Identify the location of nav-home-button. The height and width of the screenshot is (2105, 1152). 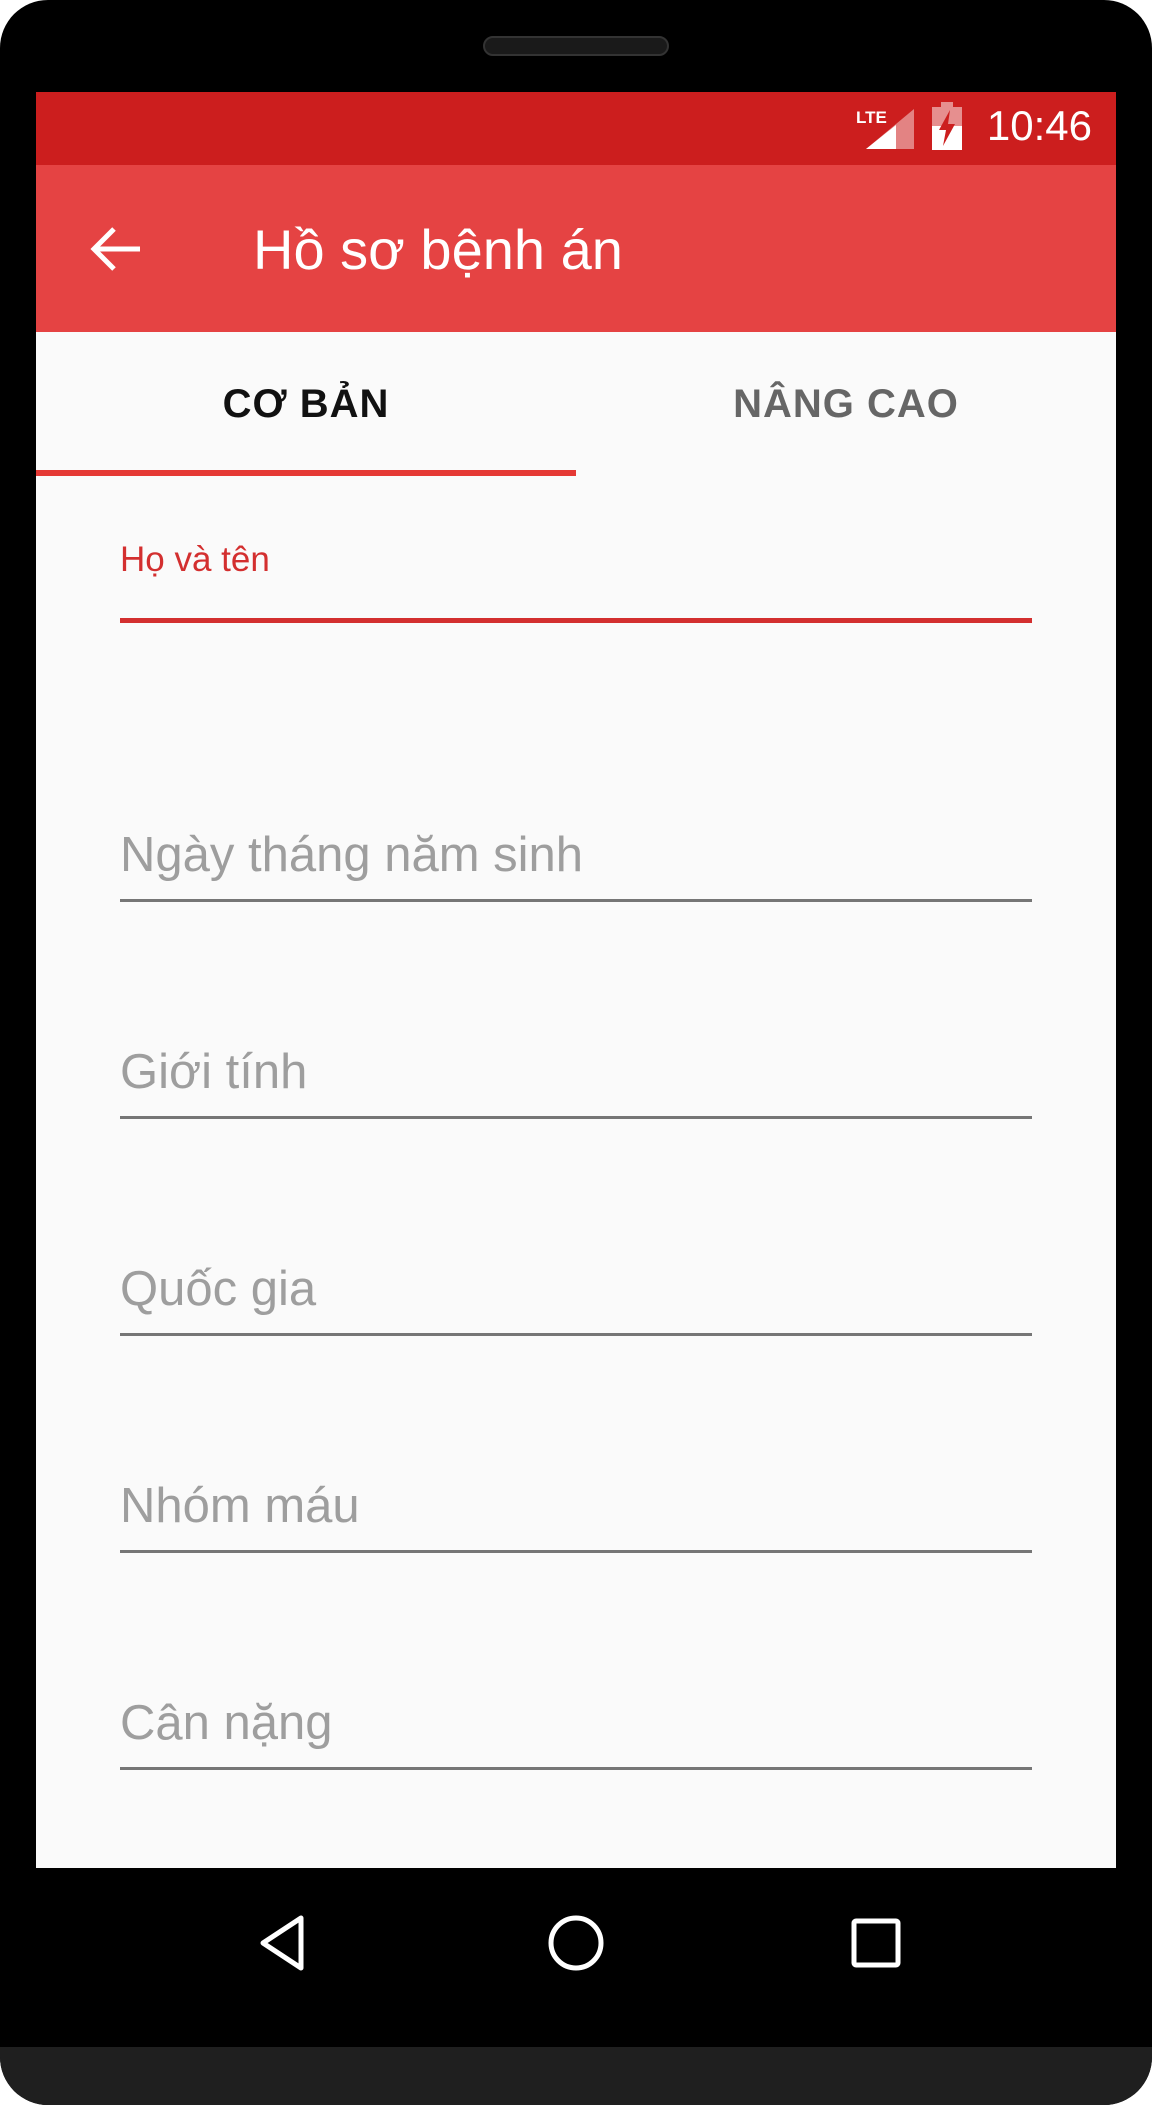
(576, 1943).